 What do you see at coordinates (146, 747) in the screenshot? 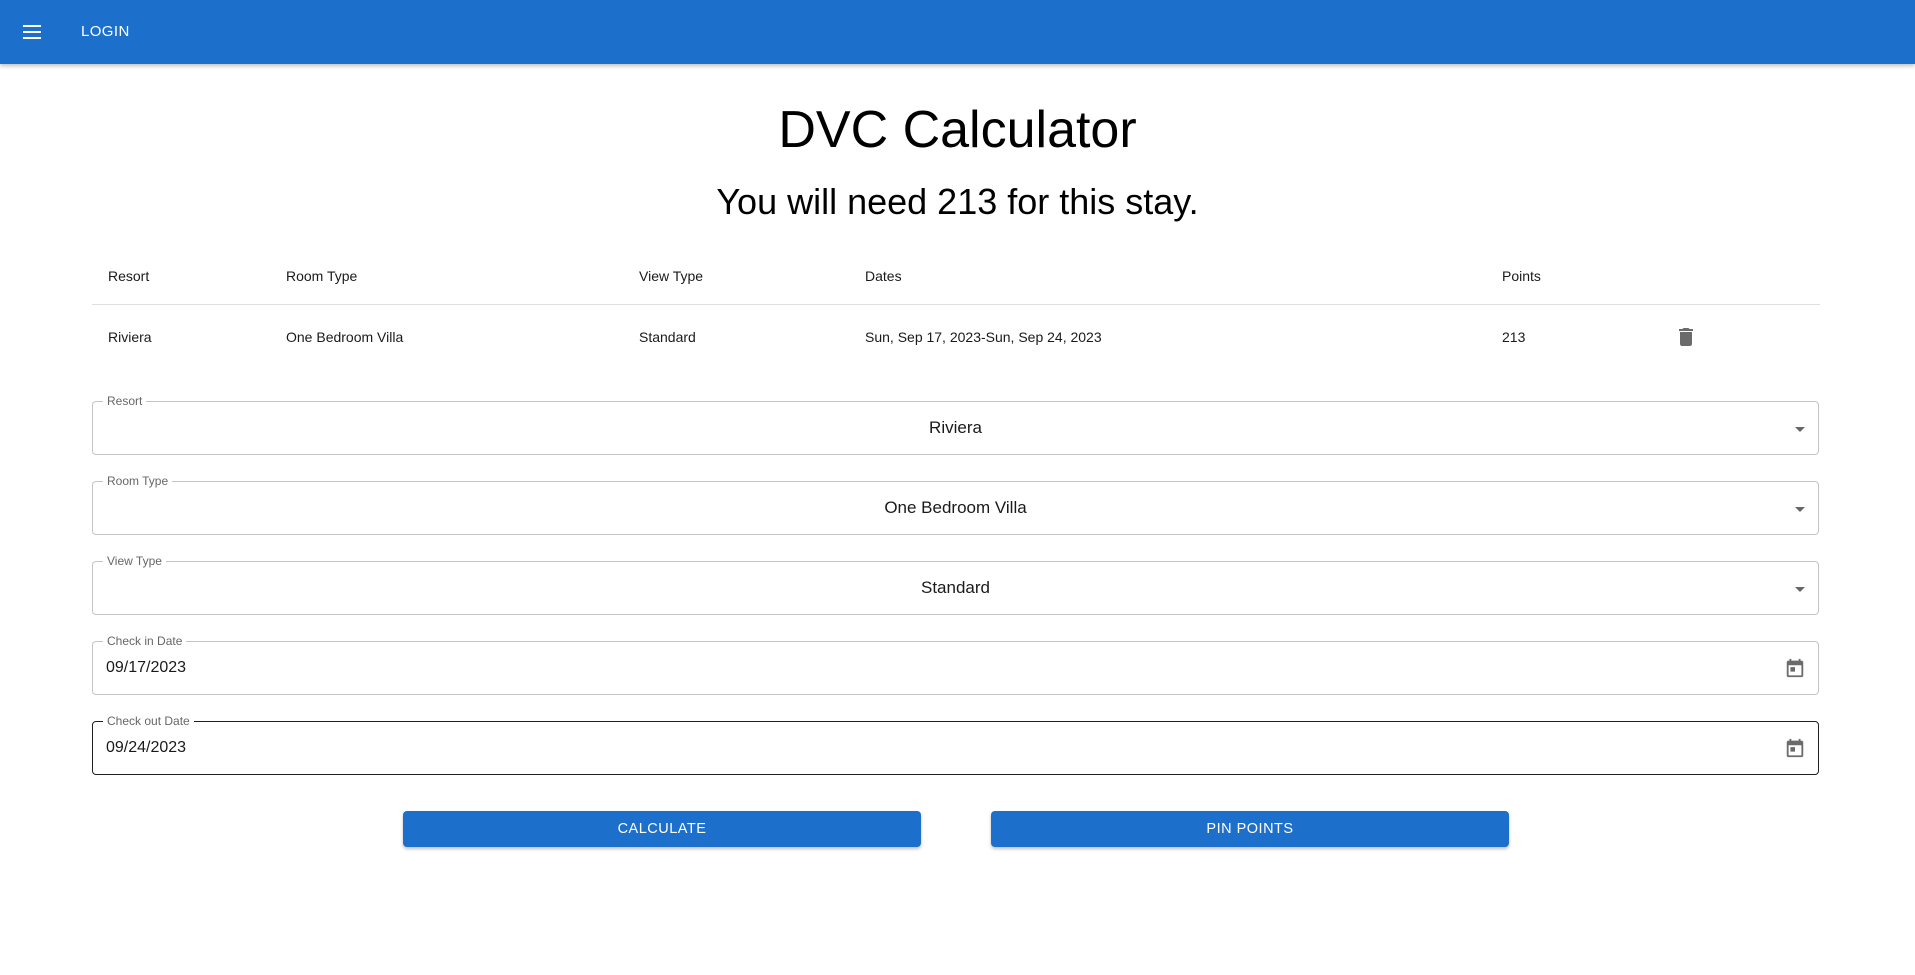
I see `check-out-date-value: 09/24/2023` at bounding box center [146, 747].